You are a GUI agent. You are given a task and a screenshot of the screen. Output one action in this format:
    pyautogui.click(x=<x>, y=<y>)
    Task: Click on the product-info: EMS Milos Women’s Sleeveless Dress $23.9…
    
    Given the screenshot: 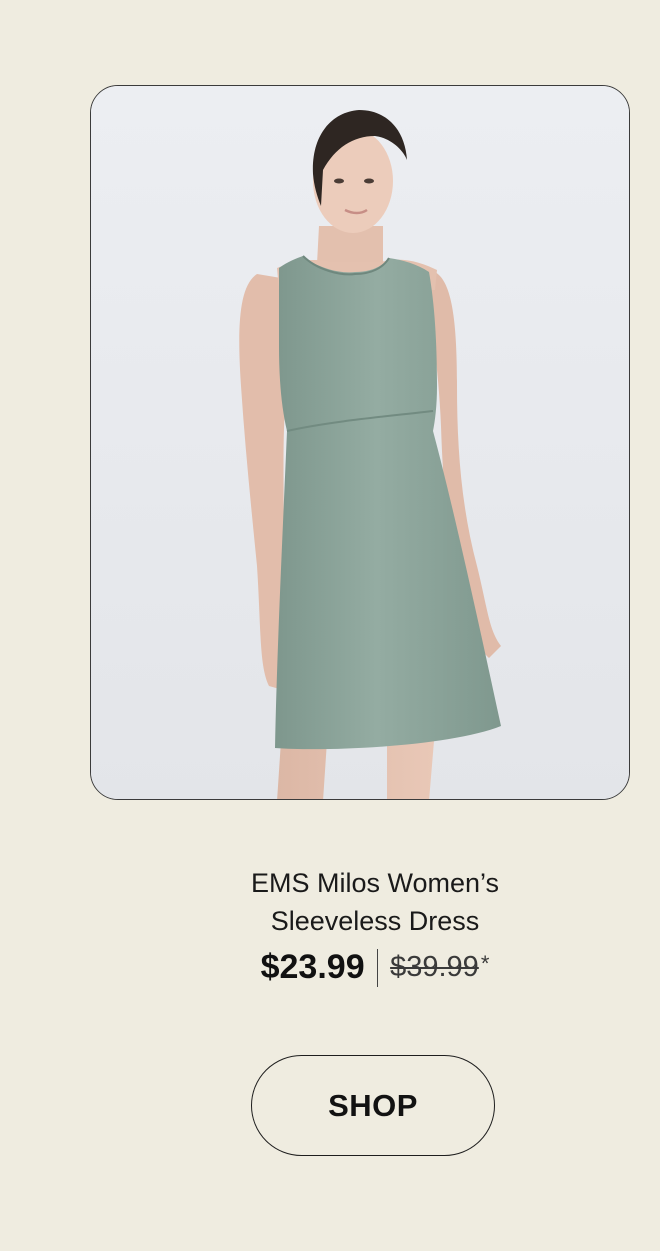 What is the action you would take?
    pyautogui.click(x=375, y=925)
    